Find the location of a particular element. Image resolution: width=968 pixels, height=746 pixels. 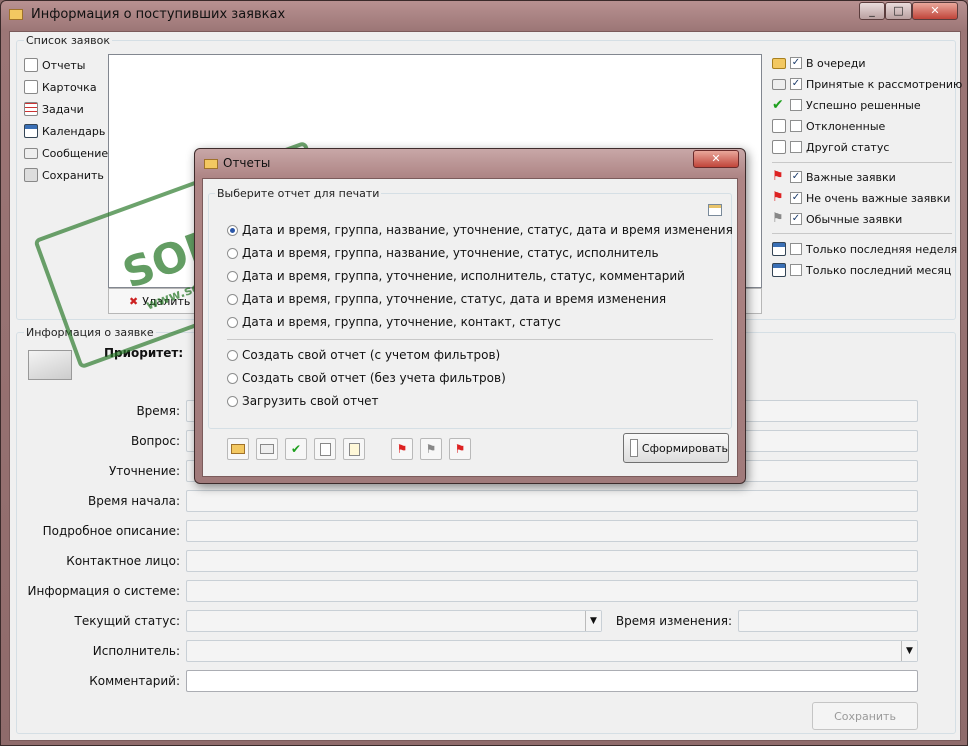

filter-solved: ✔ Успешно решенные is located at coordinates (846, 105).